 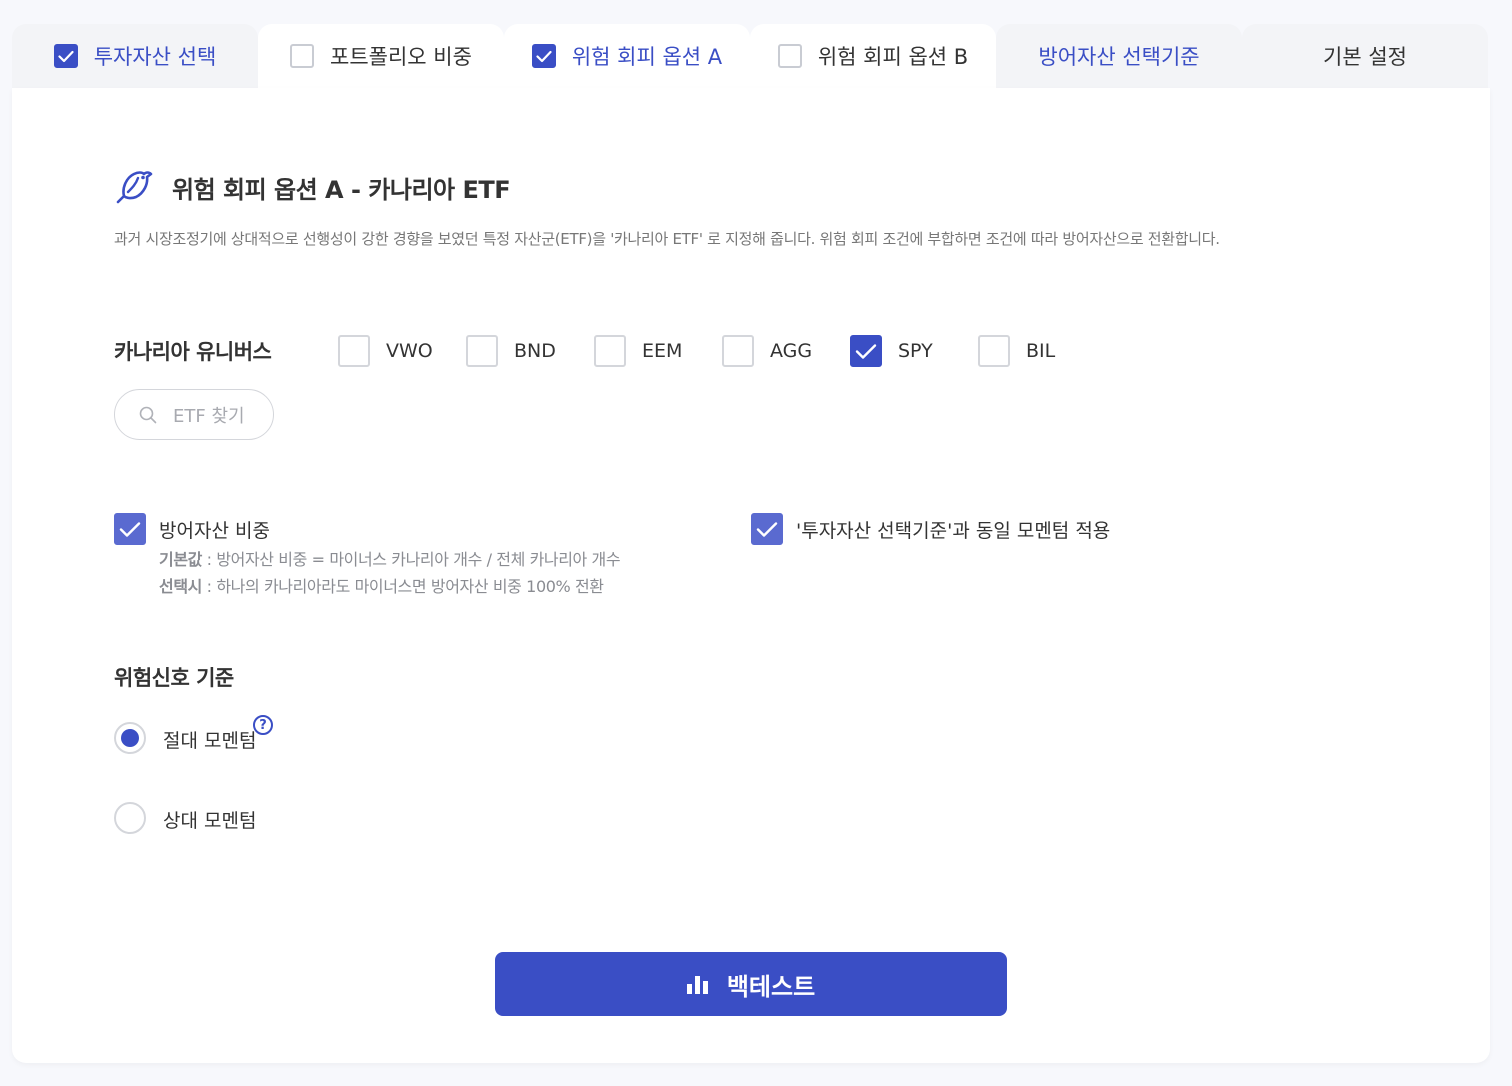 What do you see at coordinates (411, 559) in the screenshot?
I see `default-text: : 방어자산 비중 = 마이너스 카나리아 개수 / 전체 카나리아 개수` at bounding box center [411, 559].